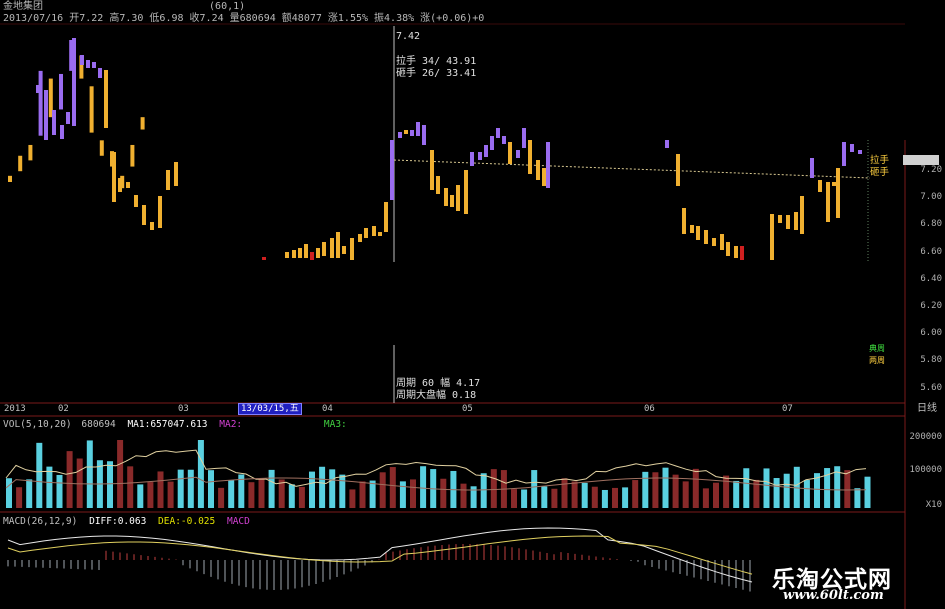  What do you see at coordinates (124, 6) in the screenshot?
I see `stock-name-line: 金地集团 (60,1)` at bounding box center [124, 6].